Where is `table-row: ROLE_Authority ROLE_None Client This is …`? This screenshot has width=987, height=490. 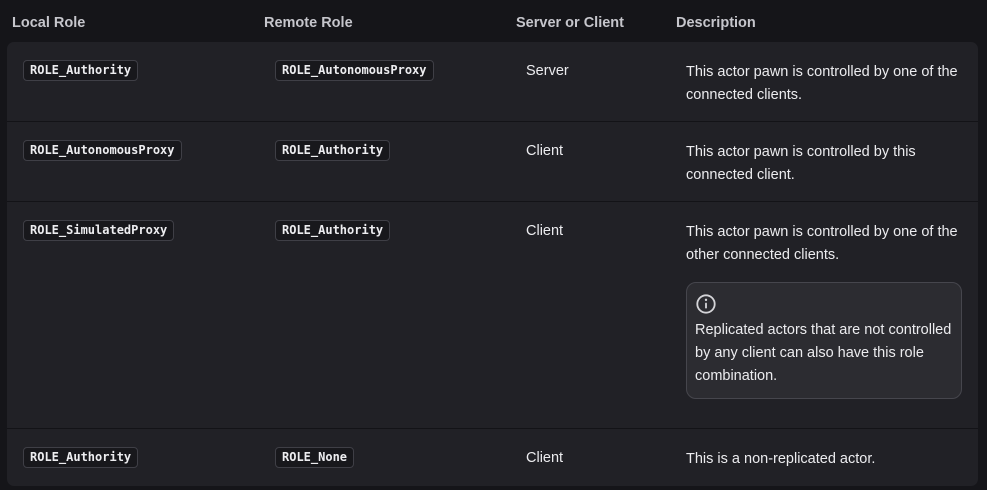 table-row: ROLE_Authority ROLE_None Client This is … is located at coordinates (492, 457).